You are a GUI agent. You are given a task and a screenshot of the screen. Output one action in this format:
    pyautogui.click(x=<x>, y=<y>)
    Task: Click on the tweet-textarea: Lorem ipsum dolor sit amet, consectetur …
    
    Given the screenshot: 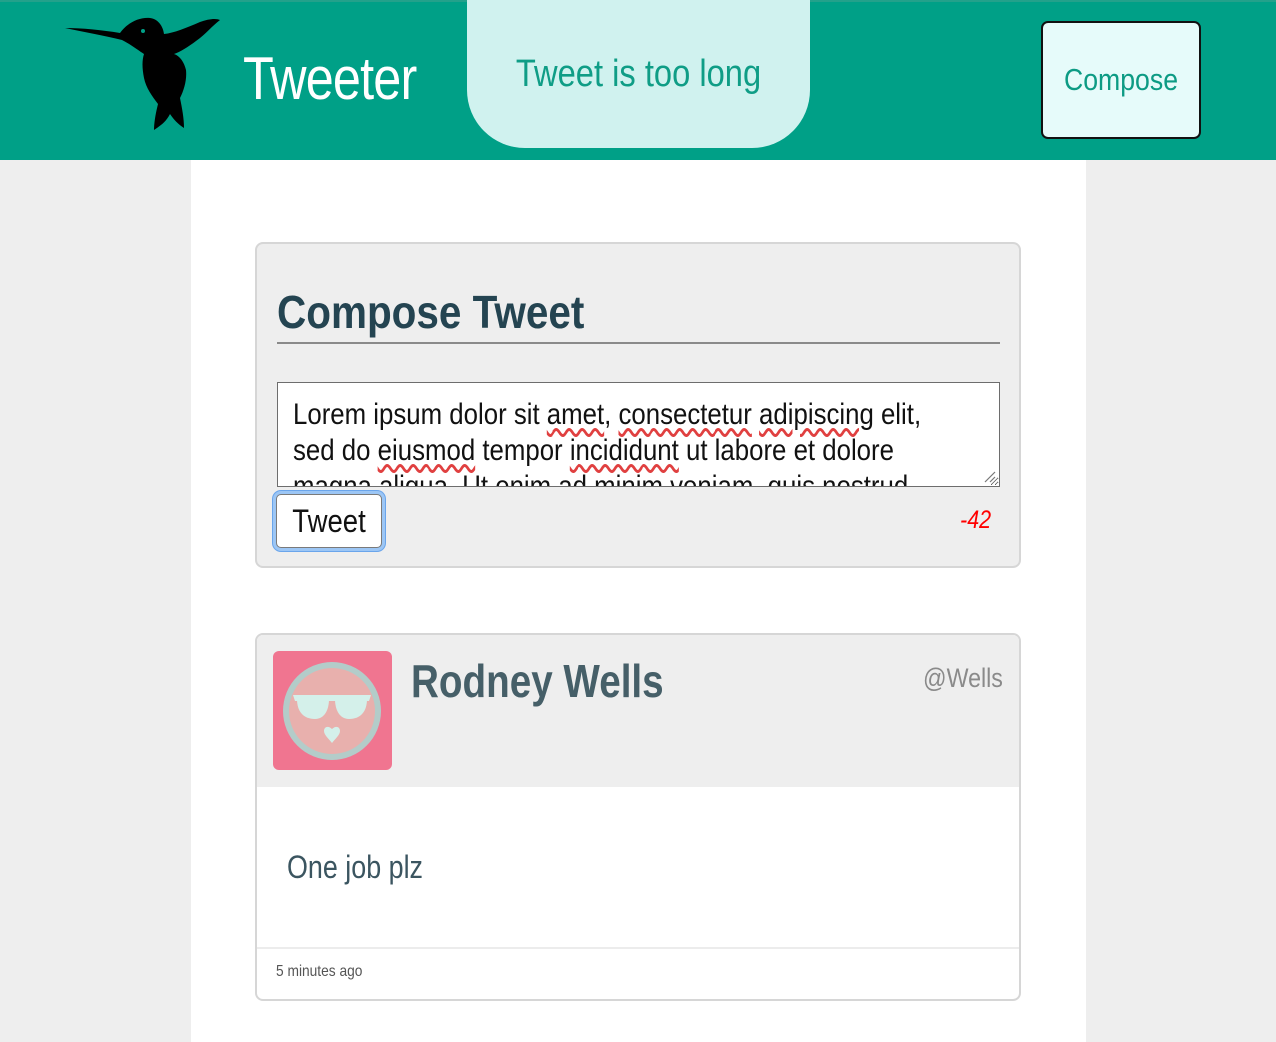 What is the action you would take?
    pyautogui.click(x=638, y=434)
    